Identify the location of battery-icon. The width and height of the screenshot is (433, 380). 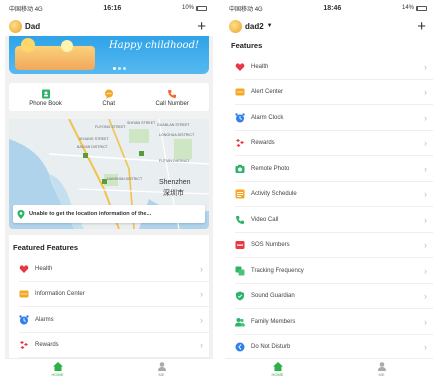
(421, 8).